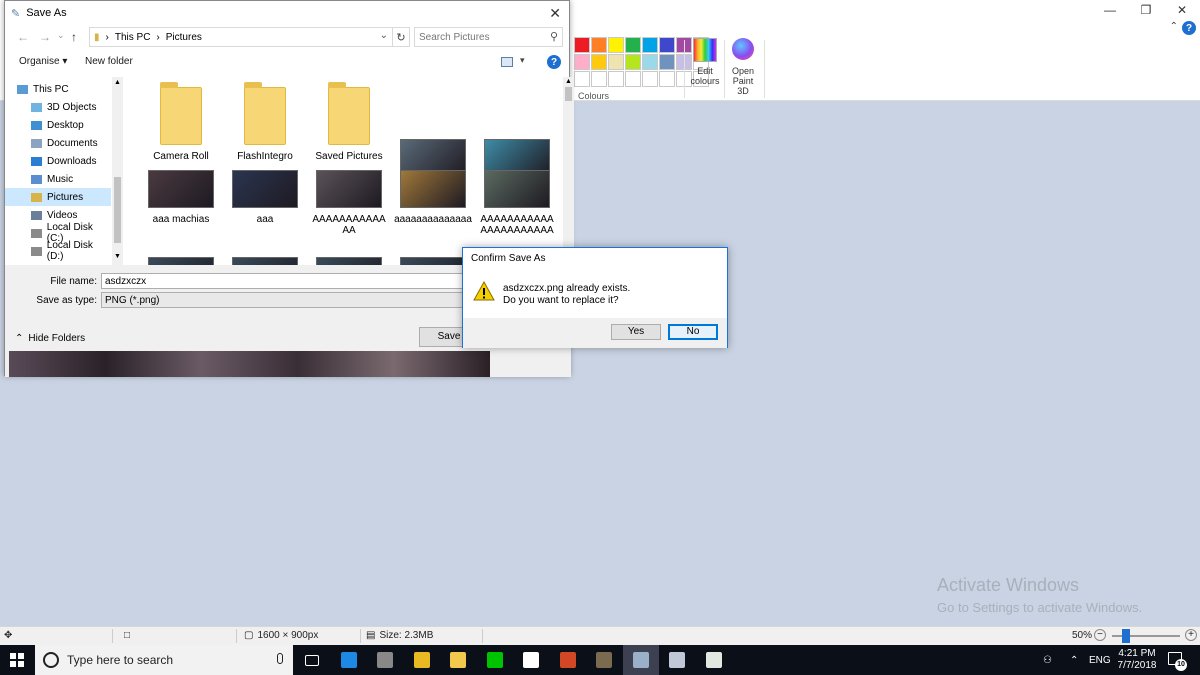  I want to click on edit-colours-icon, so click(705, 50).